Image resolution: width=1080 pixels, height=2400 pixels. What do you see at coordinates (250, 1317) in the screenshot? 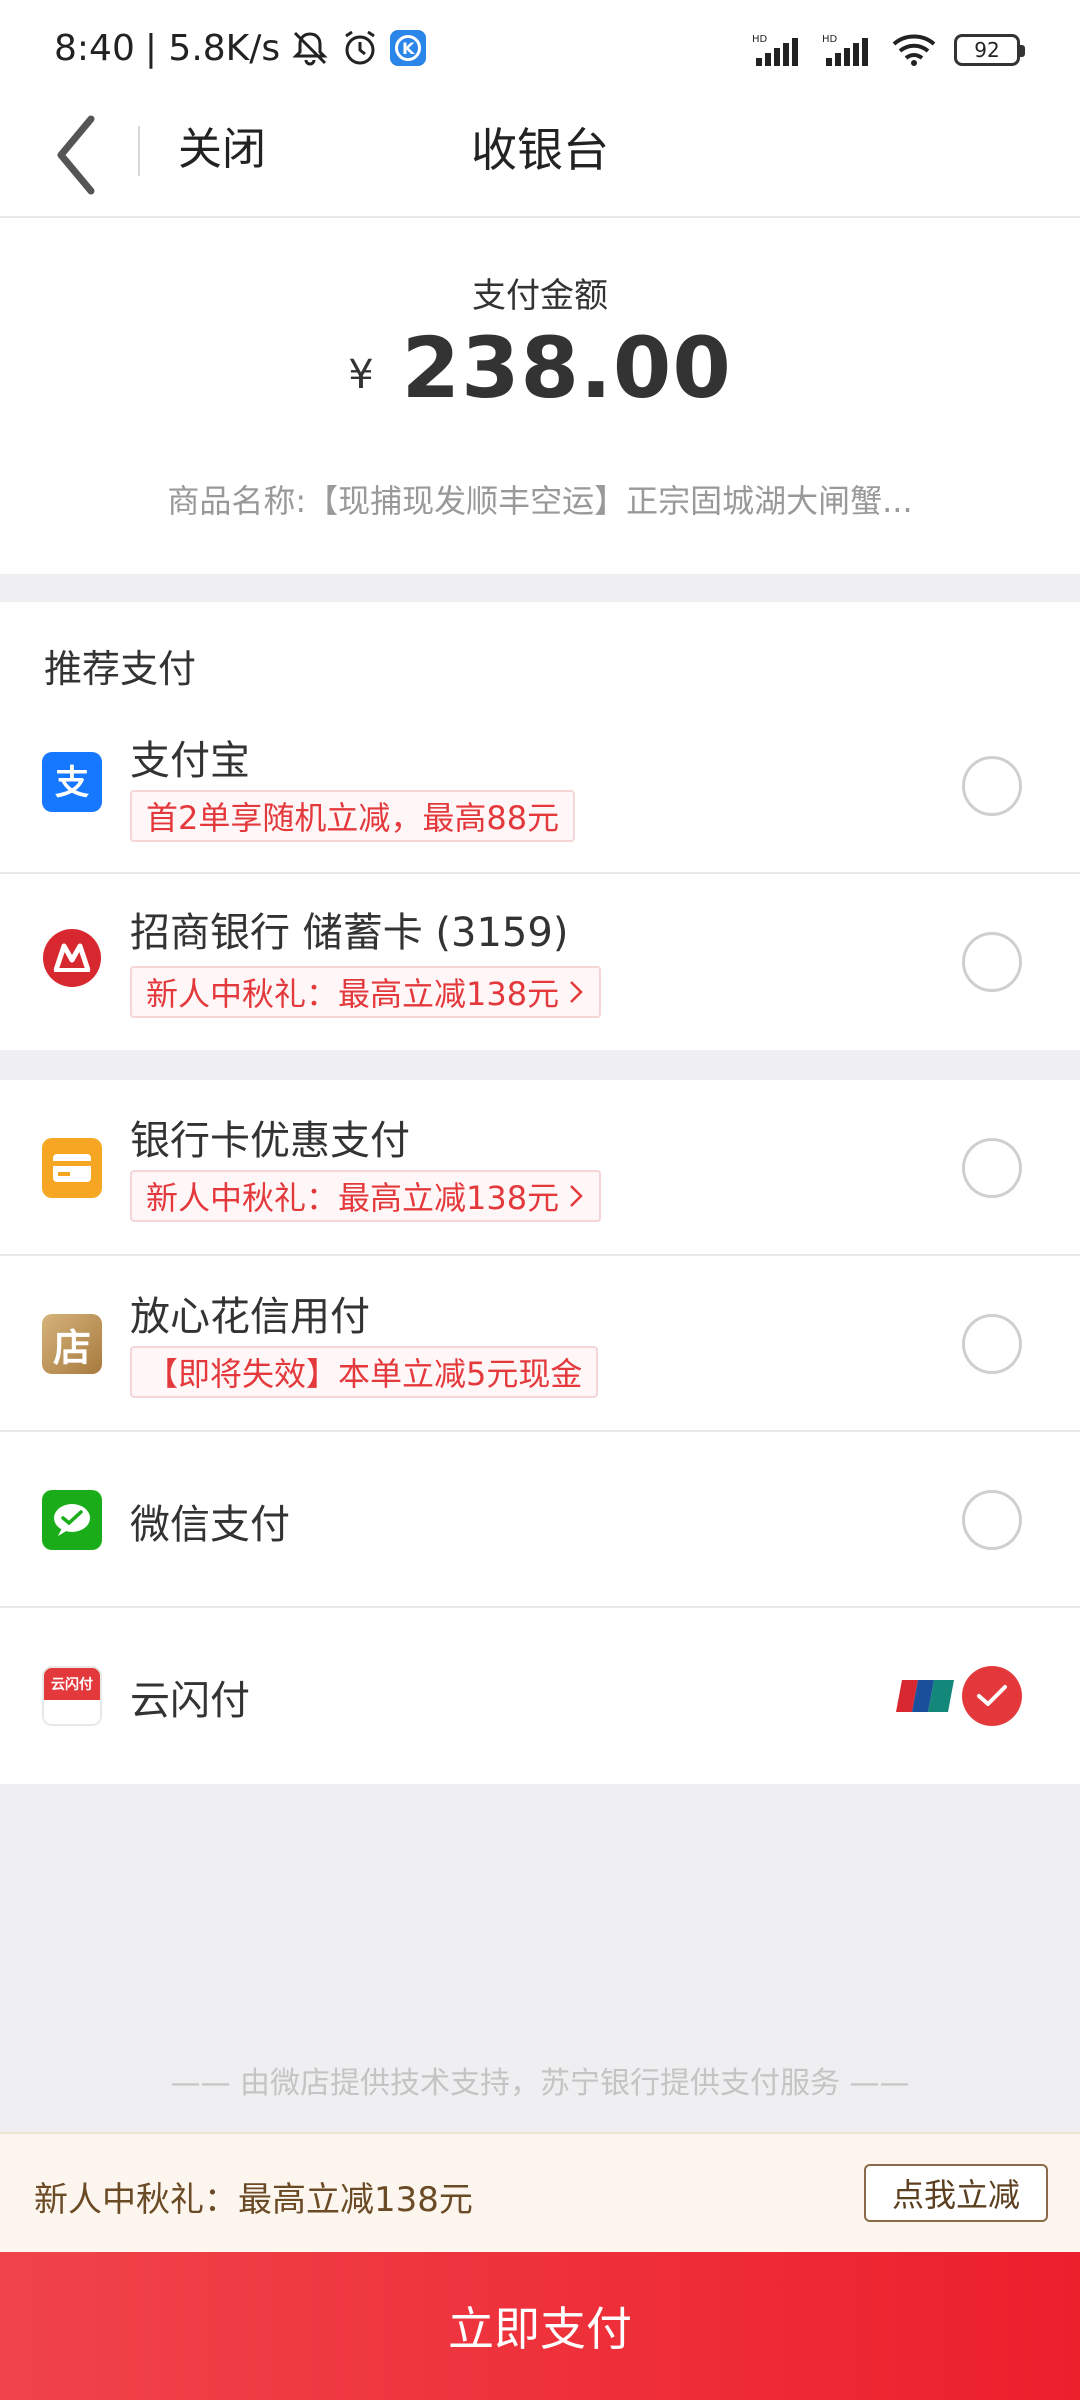
I see `pay-option-name: 放心花信用付` at bounding box center [250, 1317].